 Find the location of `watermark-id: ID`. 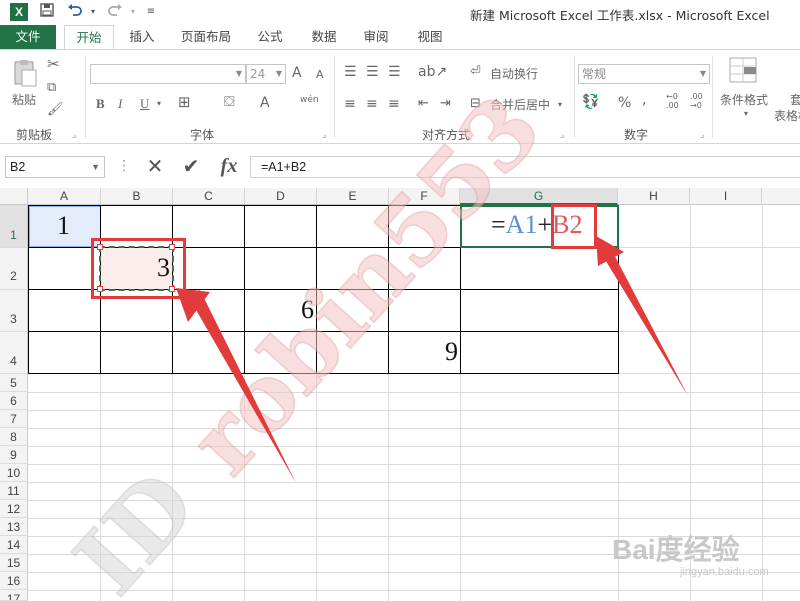

watermark-id: ID is located at coordinates (135, 526).